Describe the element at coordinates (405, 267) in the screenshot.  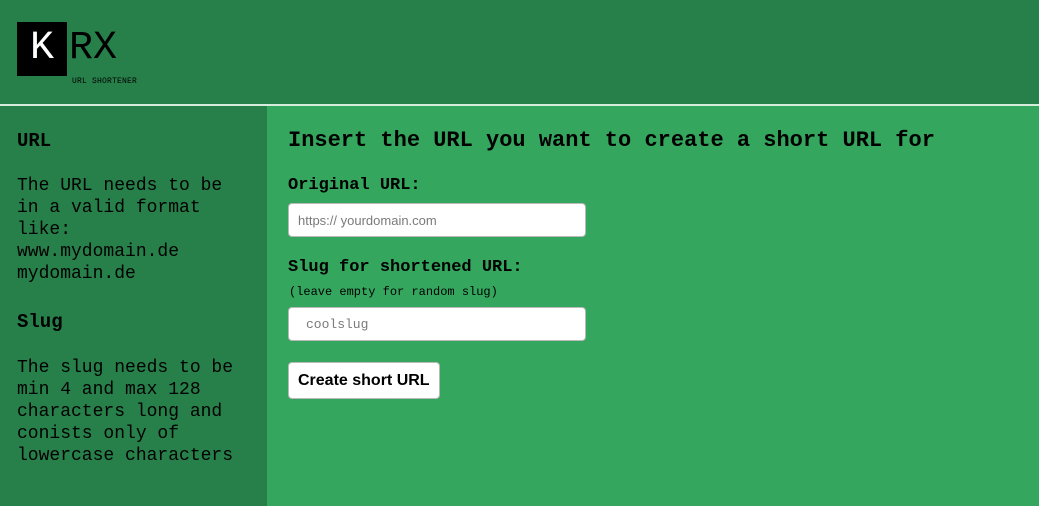
I see `slug-label: Slug for shortened URL:` at that location.